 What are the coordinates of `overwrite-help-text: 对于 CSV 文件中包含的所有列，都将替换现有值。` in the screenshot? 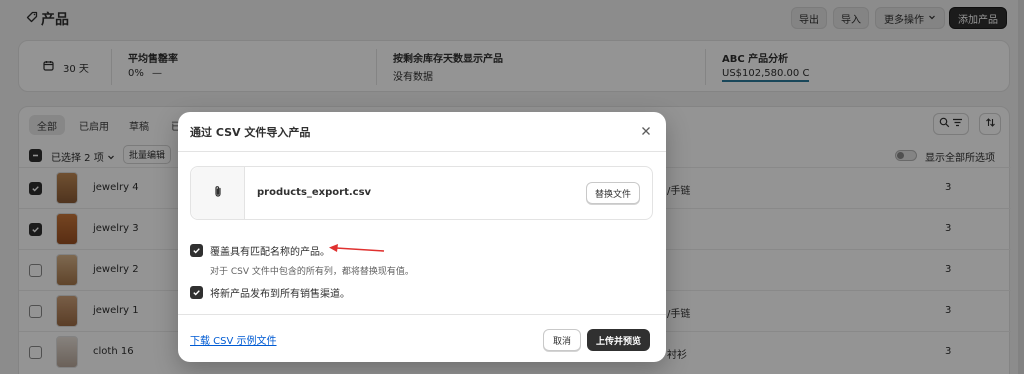 It's located at (312, 272).